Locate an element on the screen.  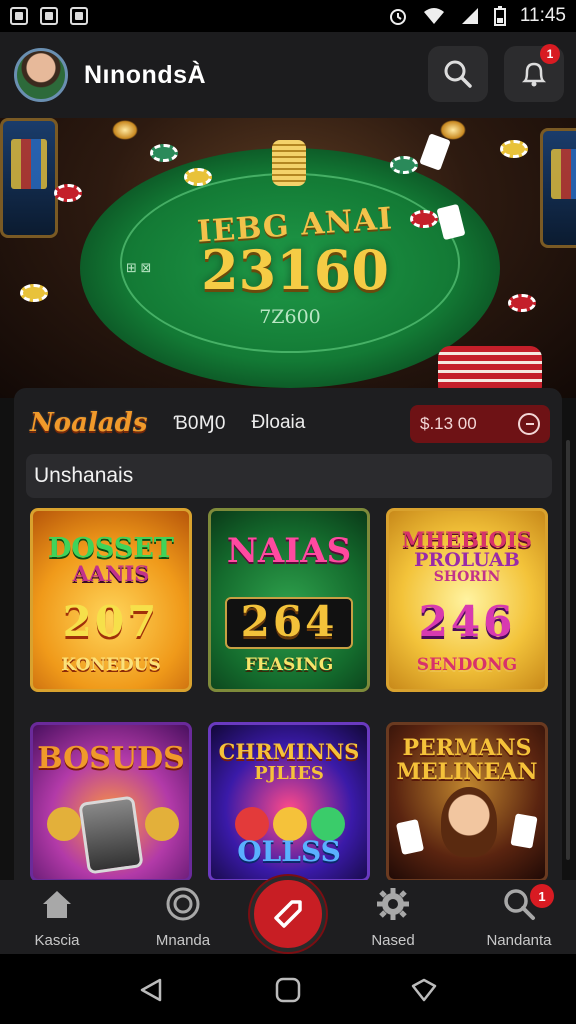
table-mark: ⊞ ⊠ is located at coordinates (139, 267).